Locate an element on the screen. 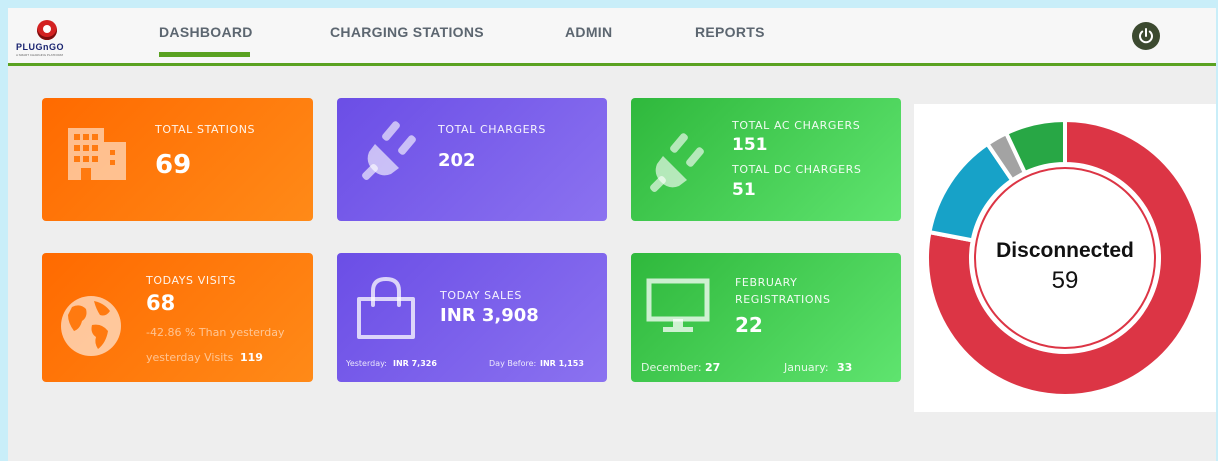 Image resolution: width=1218 pixels, height=461 pixels. monitor-icon is located at coordinates (678, 305).